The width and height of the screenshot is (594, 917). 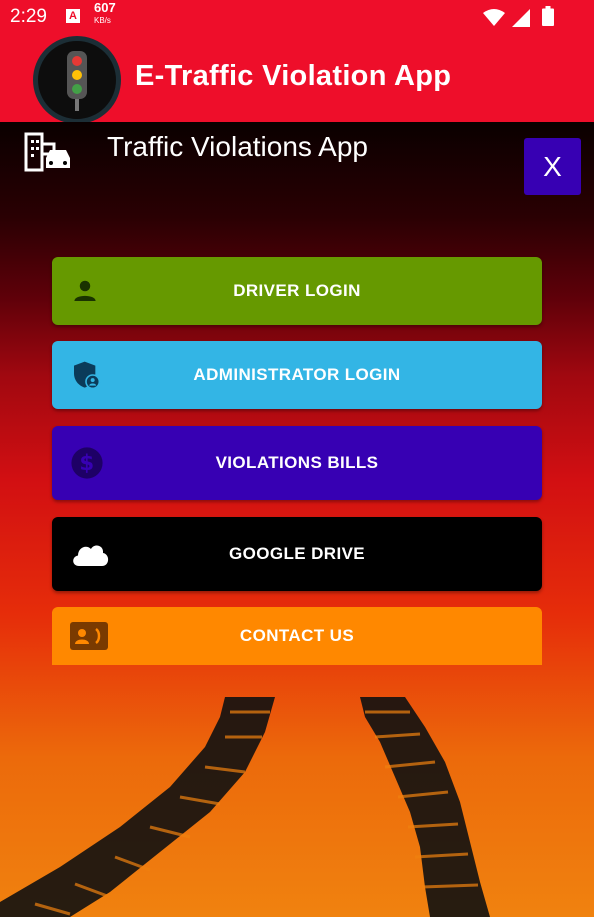 What do you see at coordinates (548, 18) in the screenshot?
I see `battery-icon` at bounding box center [548, 18].